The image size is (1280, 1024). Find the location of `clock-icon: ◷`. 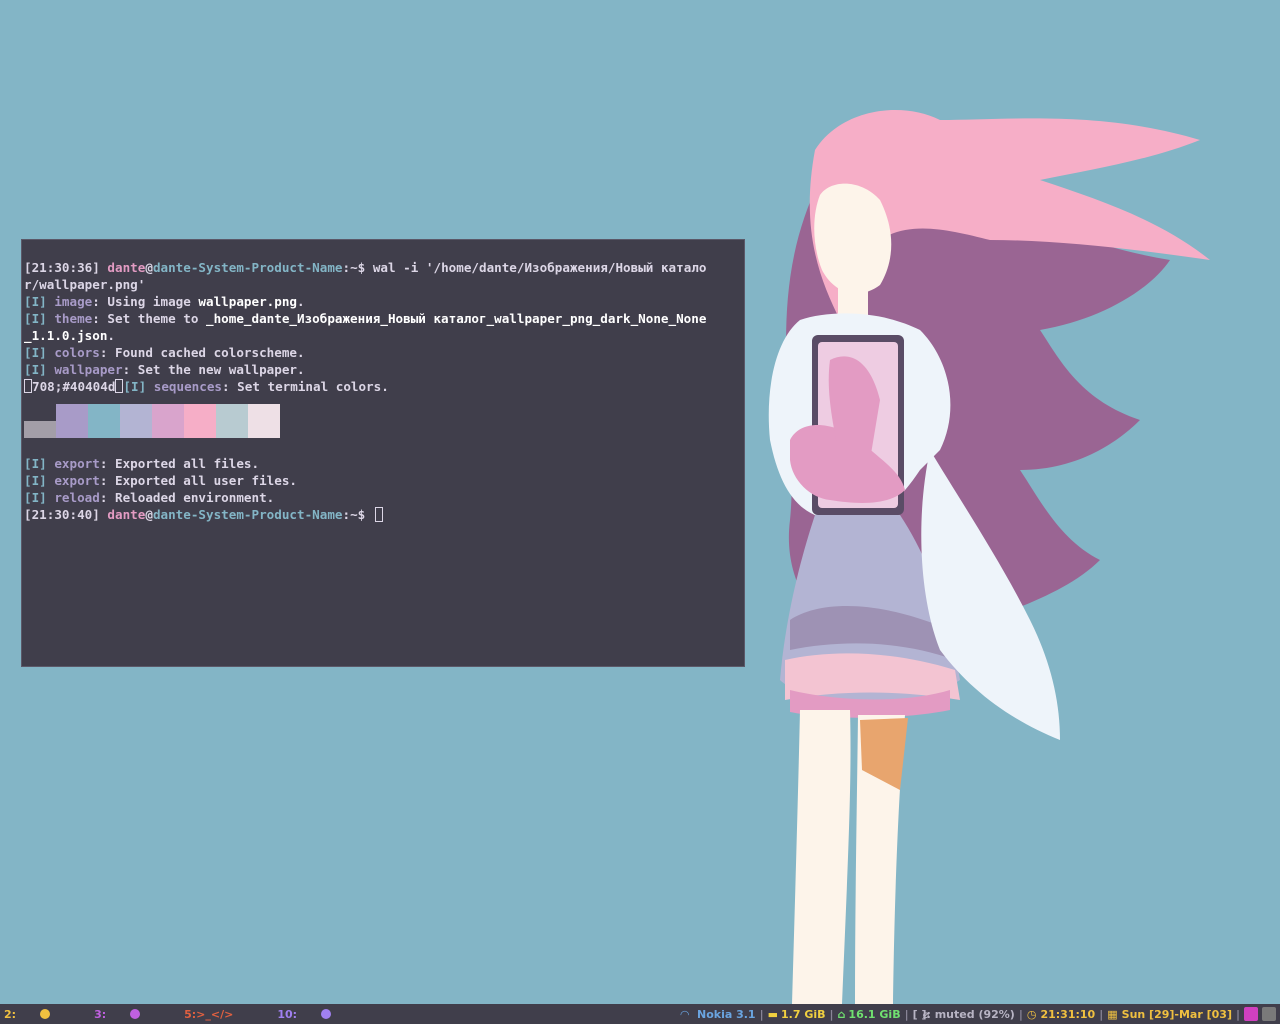

clock-icon: ◷ is located at coordinates (1031, 1014).